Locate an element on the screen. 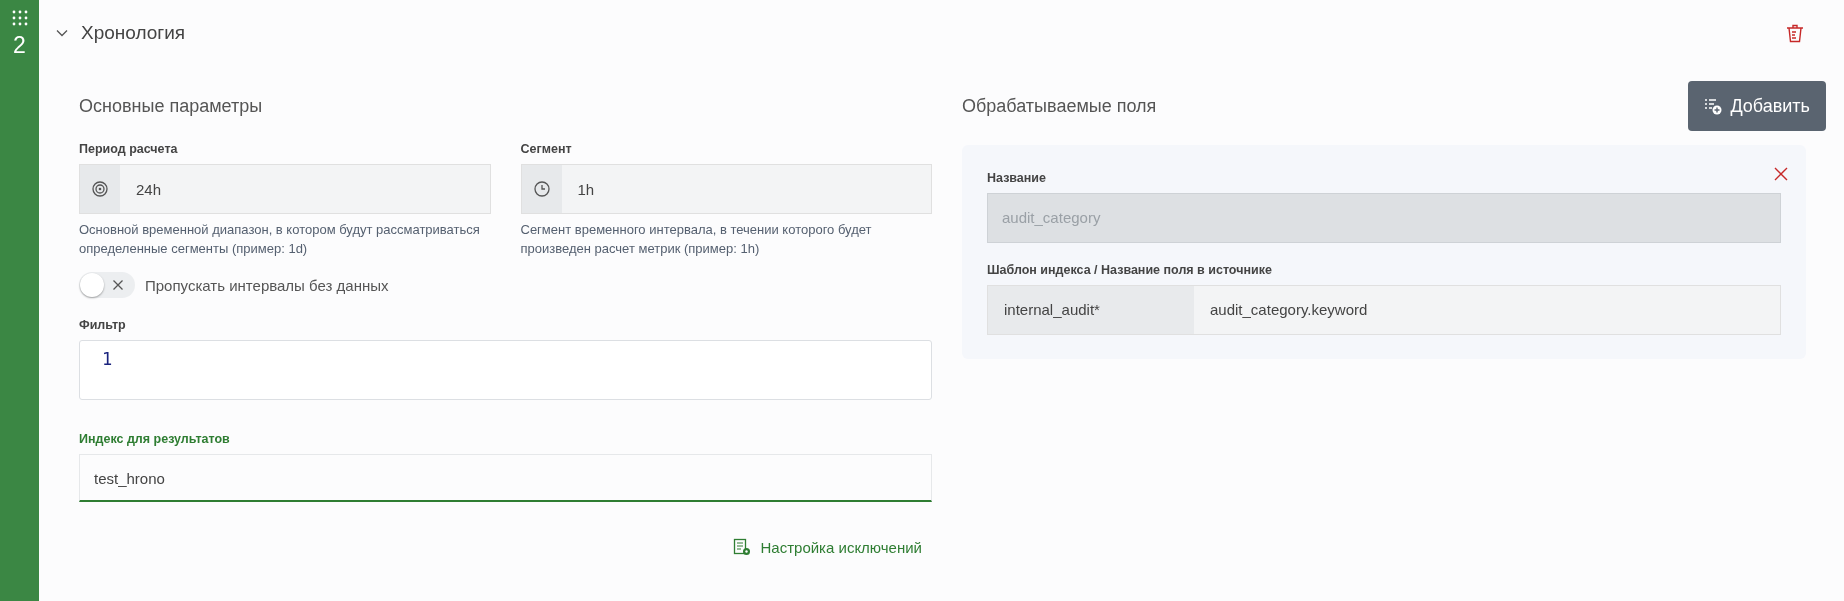  cross-icon is located at coordinates (118, 285).